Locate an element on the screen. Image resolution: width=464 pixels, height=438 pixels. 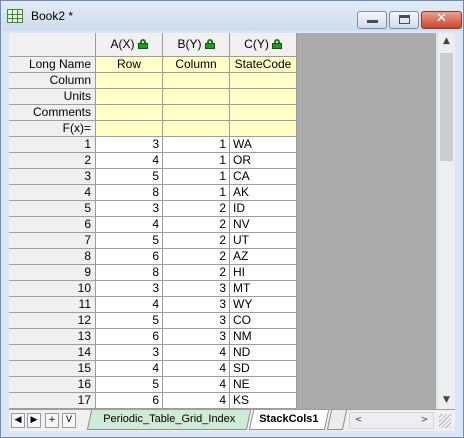
row-header: 5 is located at coordinates (52, 209).